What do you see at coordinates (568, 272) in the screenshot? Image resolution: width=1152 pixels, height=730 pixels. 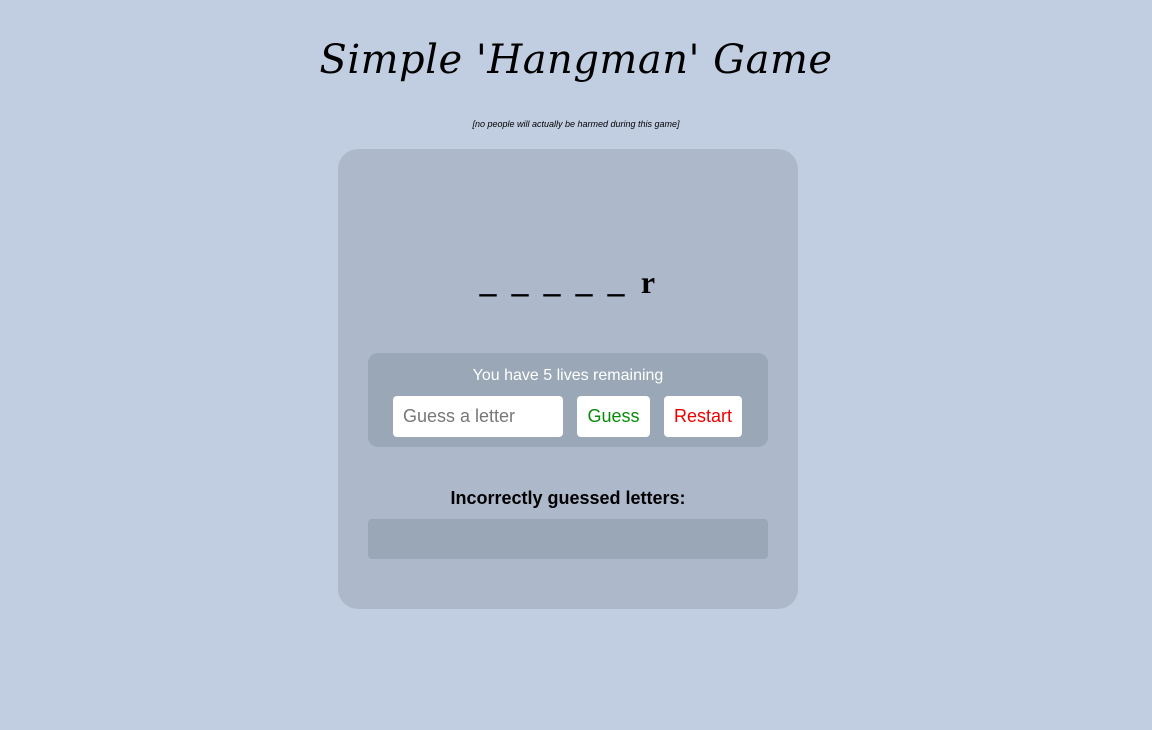 I see `word-display: _ _ _ _ _ r` at bounding box center [568, 272].